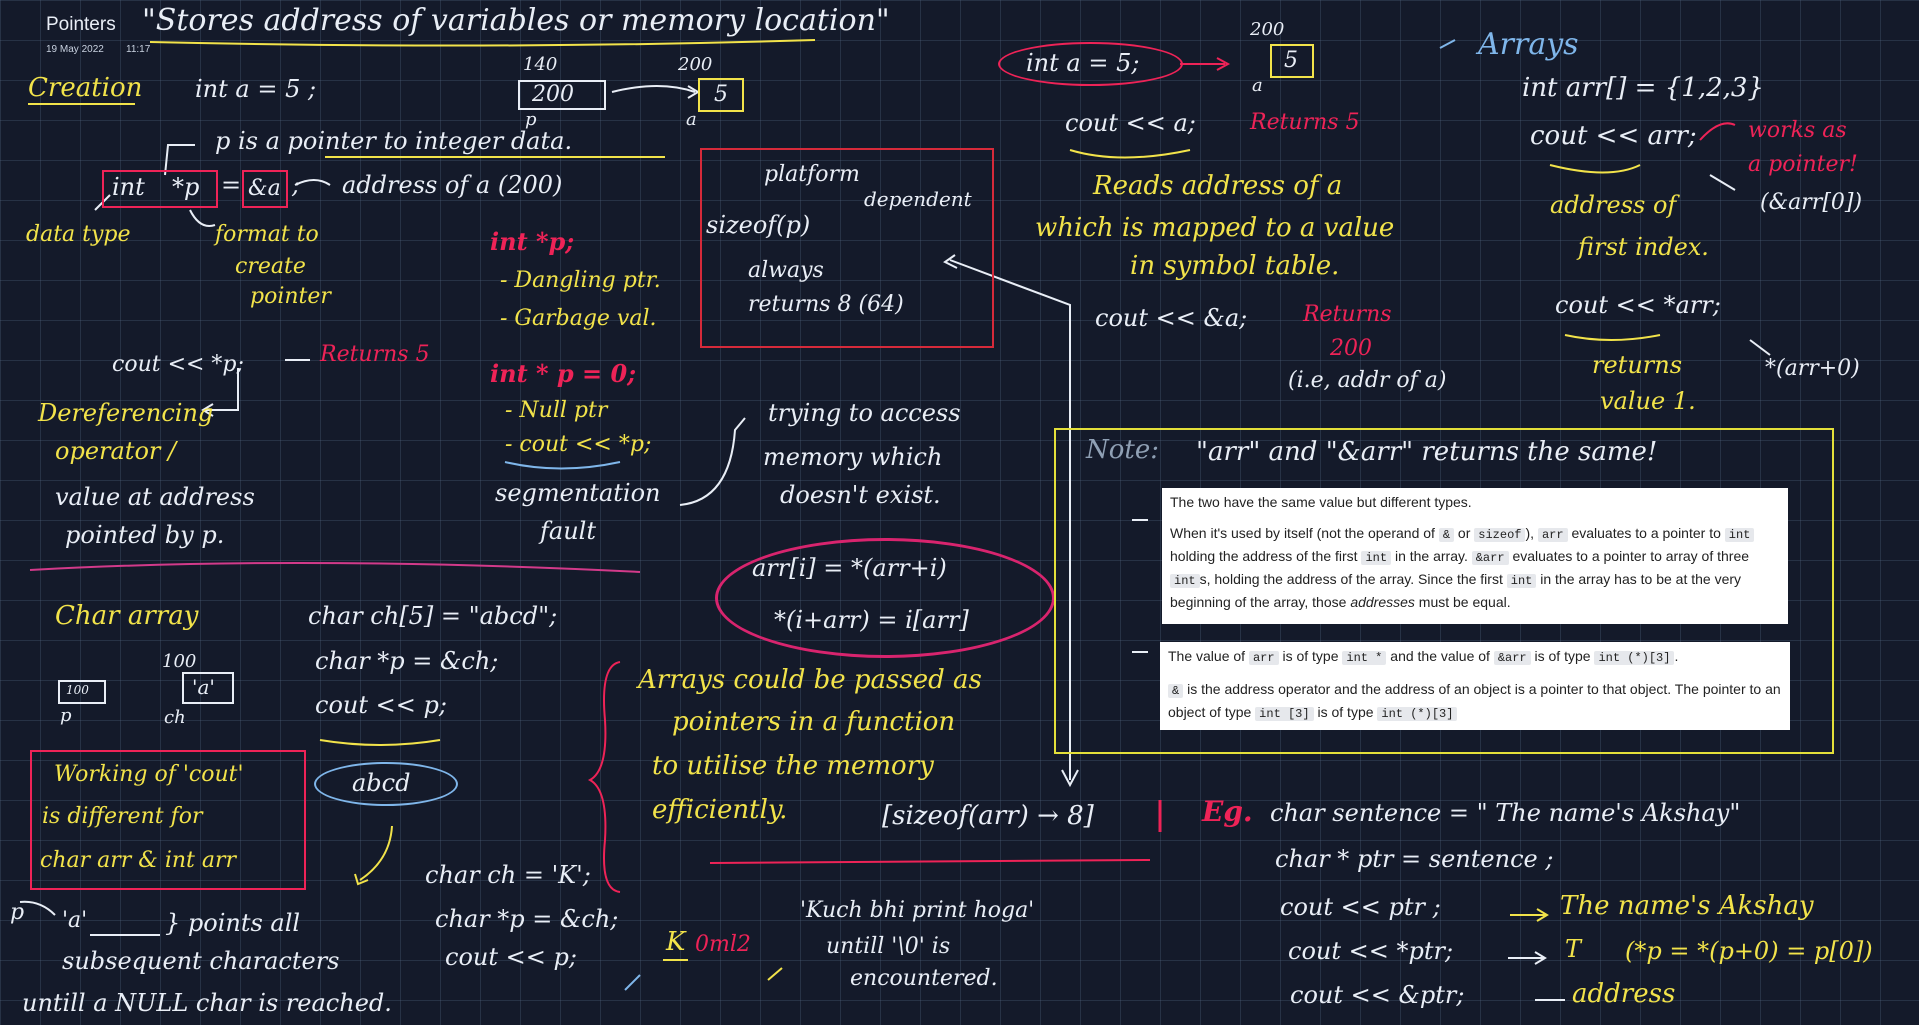  I want to click on sizeof-l3: sizeof(p), so click(758, 225).